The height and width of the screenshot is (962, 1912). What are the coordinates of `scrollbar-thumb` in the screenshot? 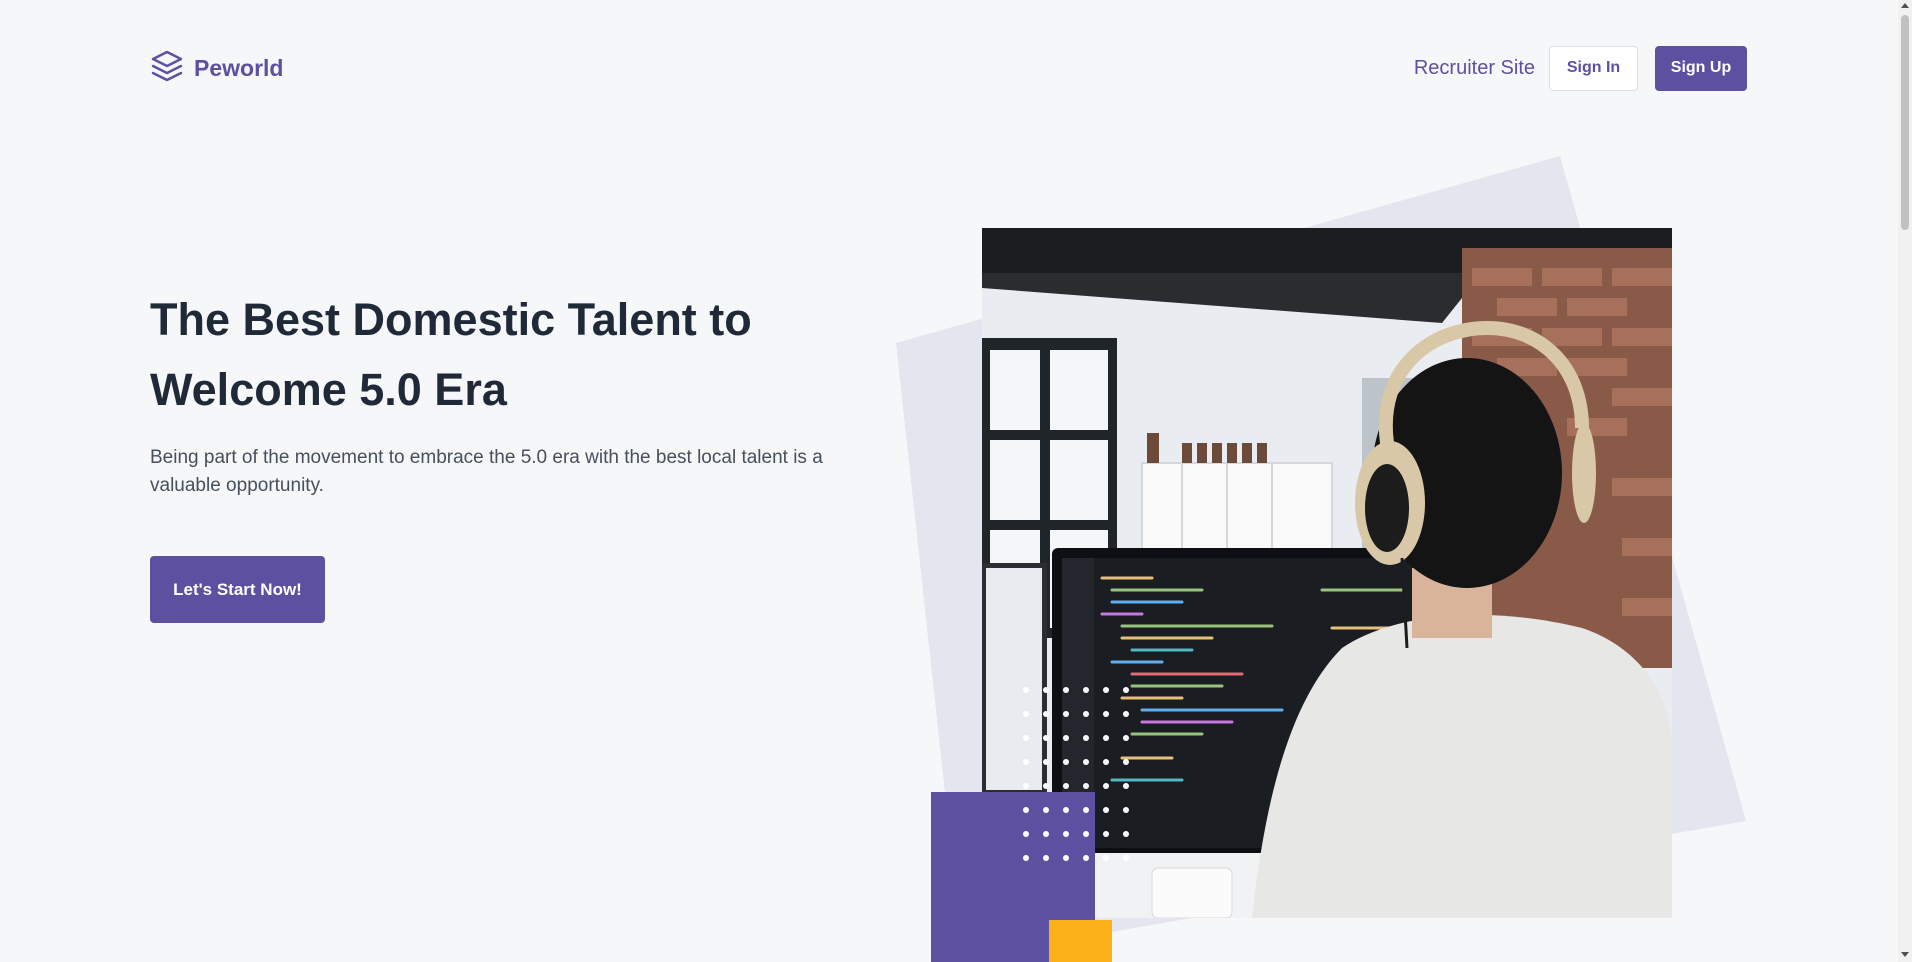 It's located at (1905, 122).